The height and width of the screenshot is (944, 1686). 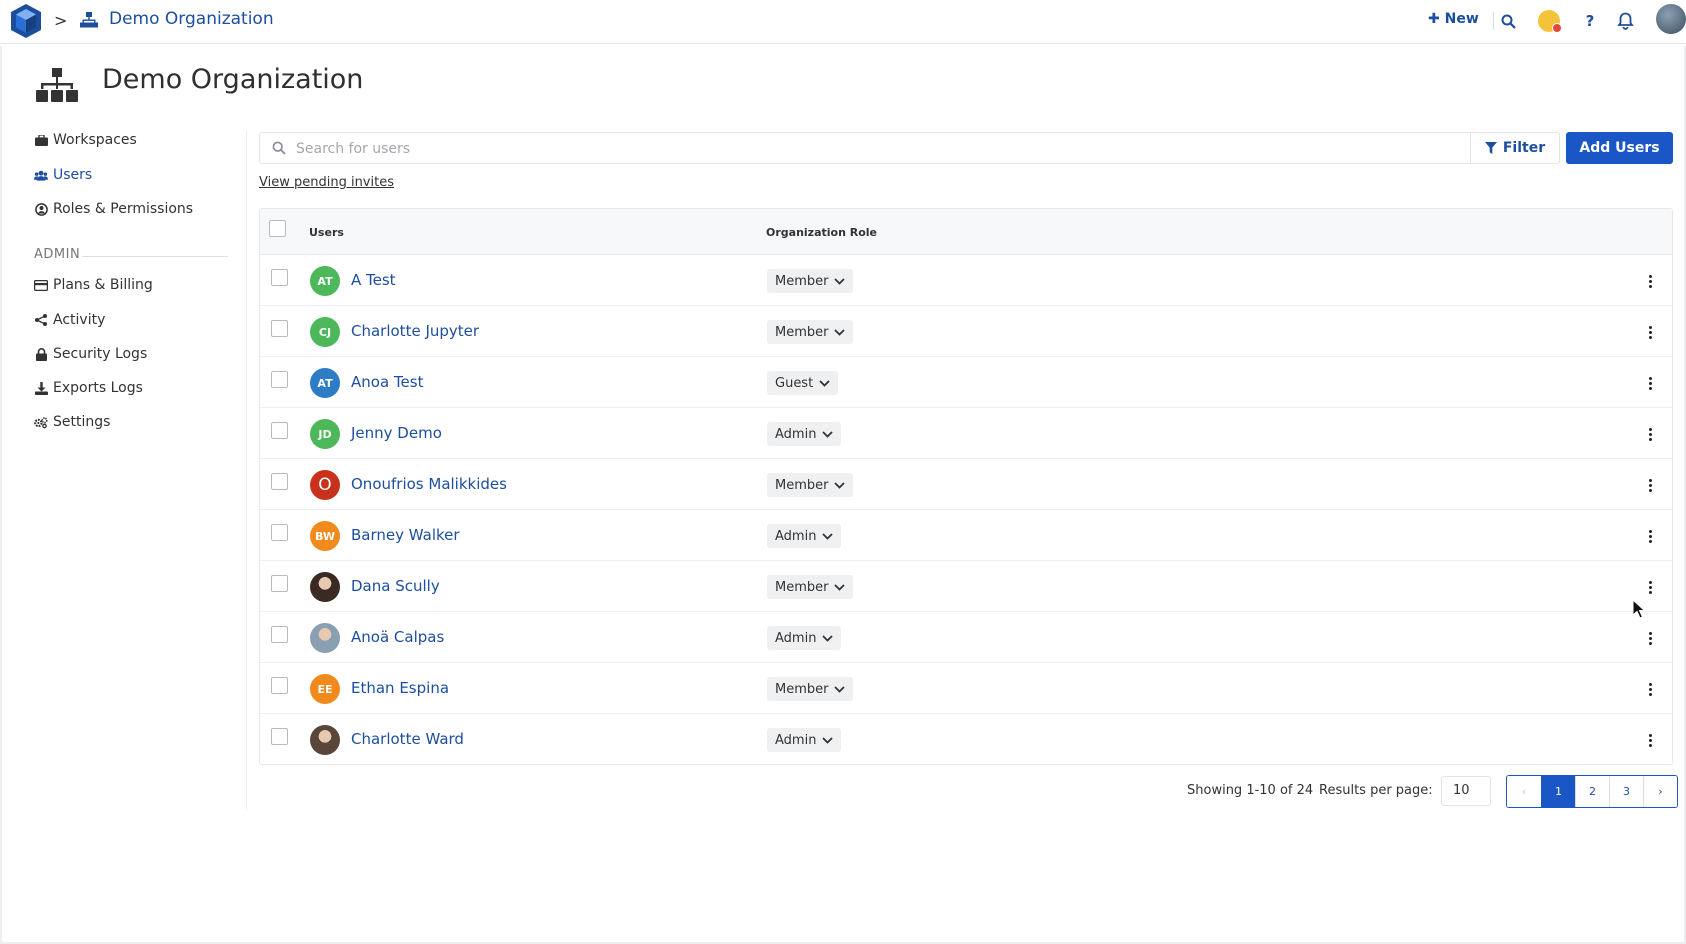 What do you see at coordinates (69, 320) in the screenshot?
I see `sidebar-item-activity: Activity` at bounding box center [69, 320].